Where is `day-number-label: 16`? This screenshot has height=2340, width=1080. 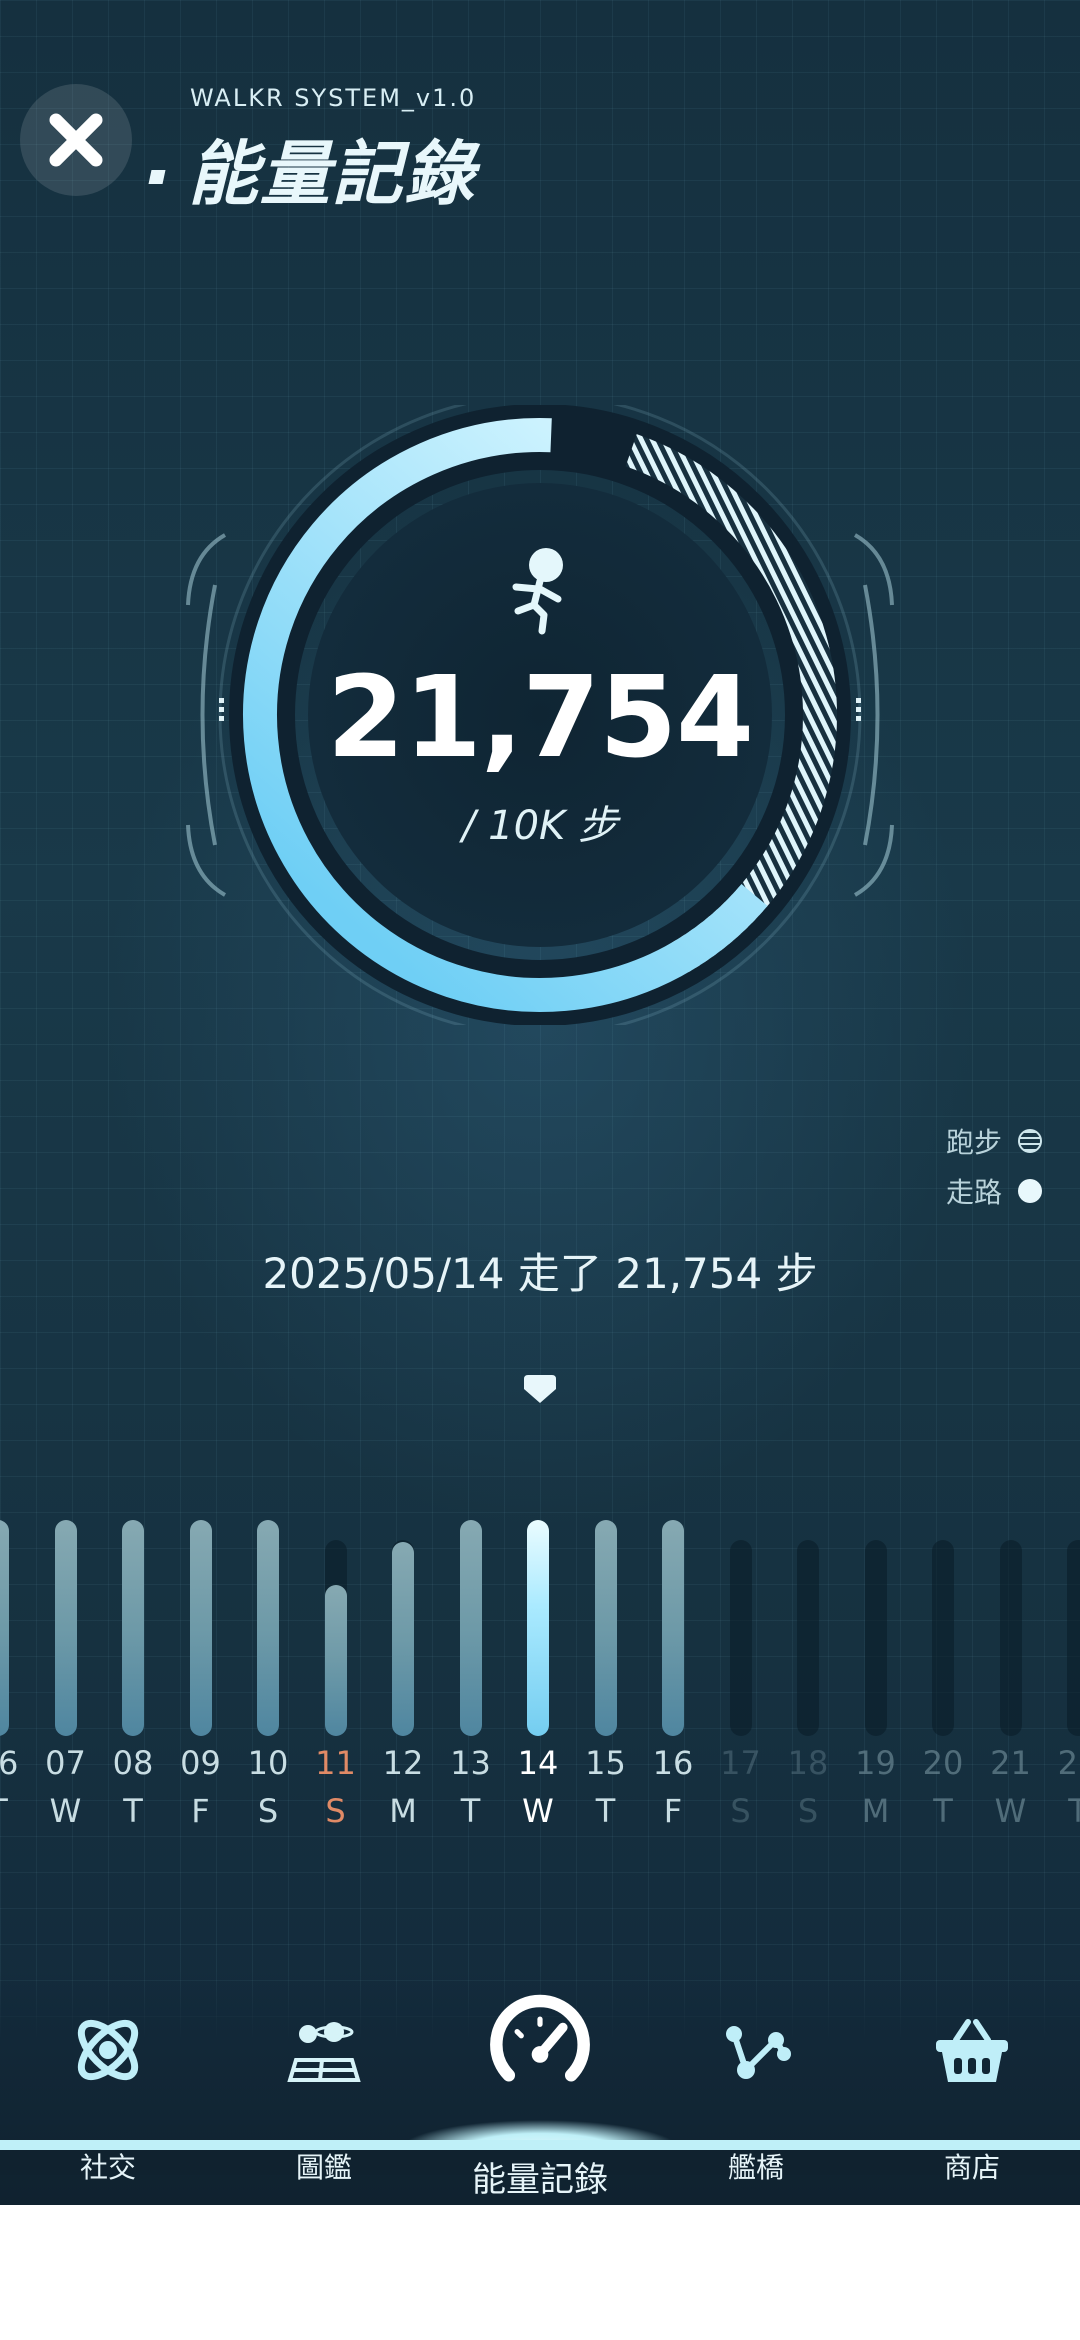
day-number-label: 16 is located at coordinates (673, 1763).